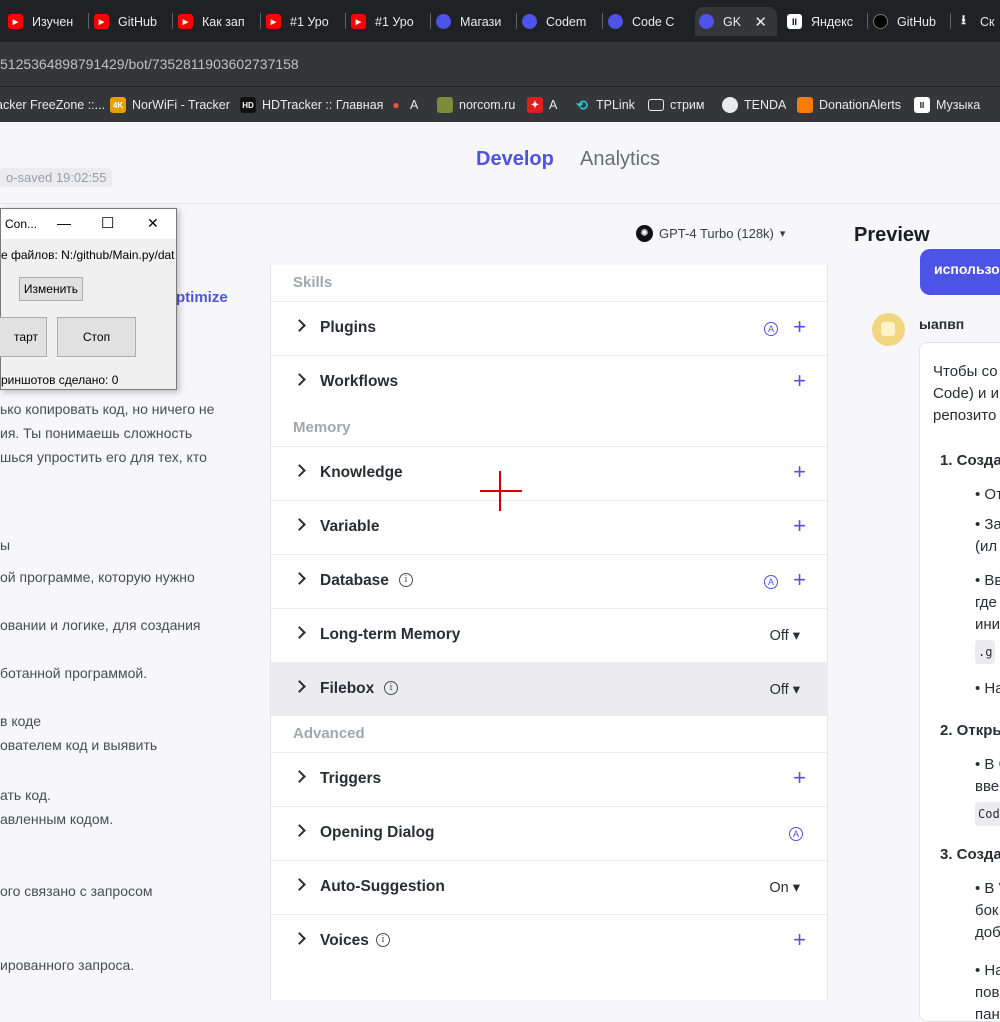 This screenshot has height=1022, width=1000. I want to click on start-button: тарт, so click(23, 337).